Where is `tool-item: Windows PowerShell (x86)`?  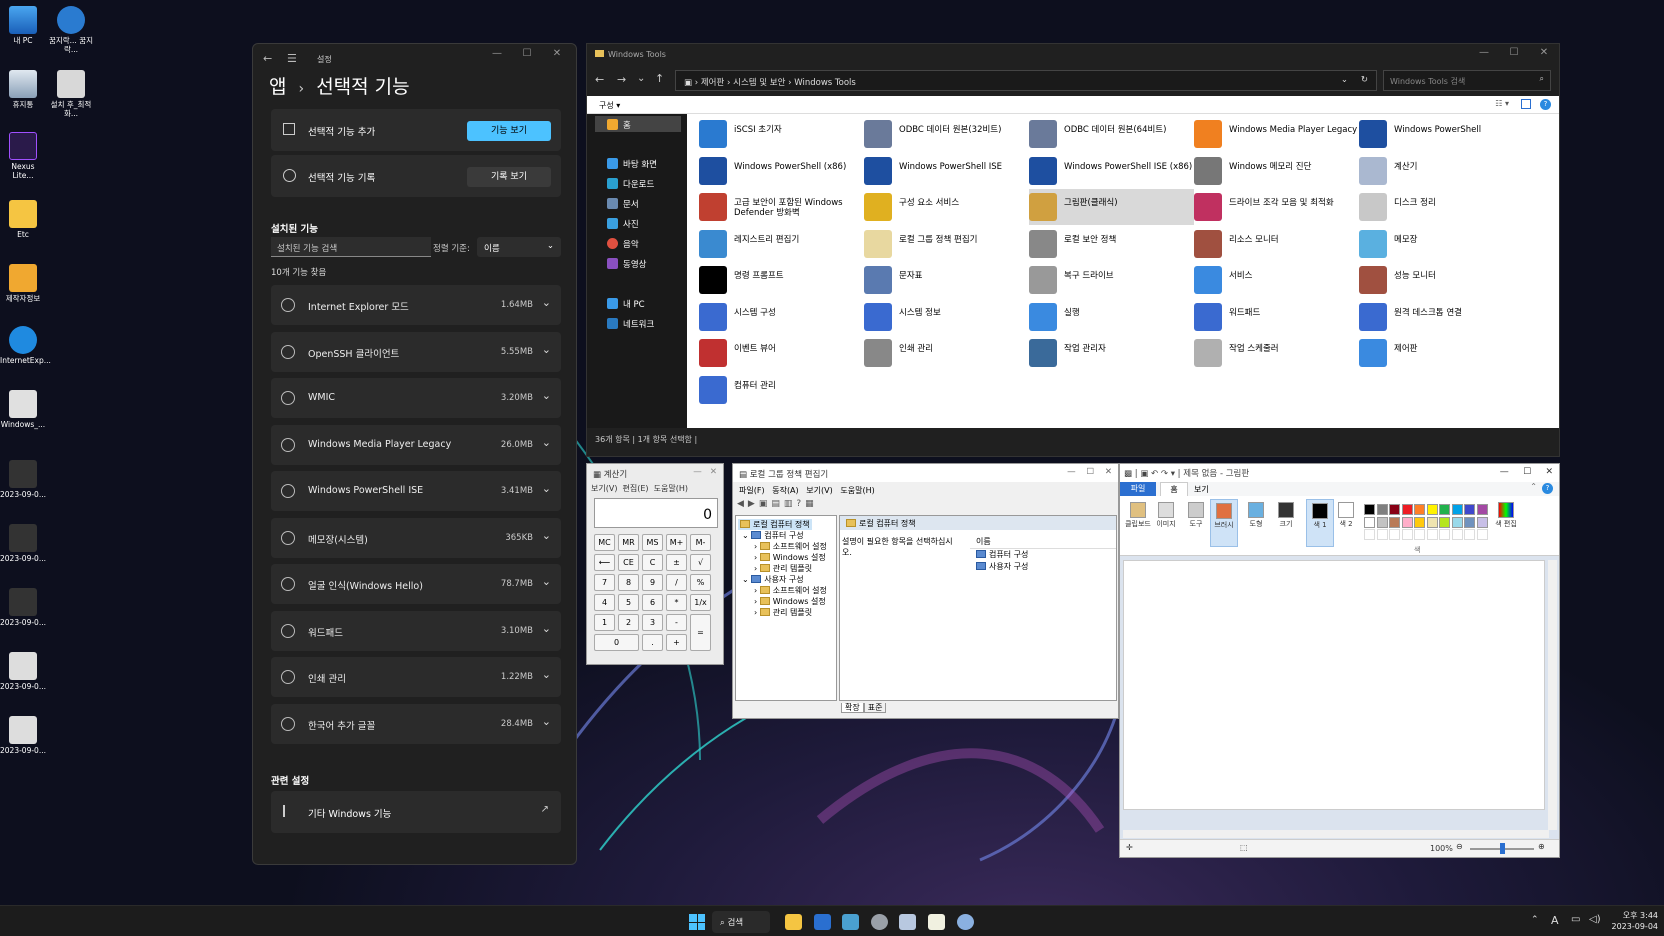
tool-item: Windows PowerShell (x86) is located at coordinates (781, 171).